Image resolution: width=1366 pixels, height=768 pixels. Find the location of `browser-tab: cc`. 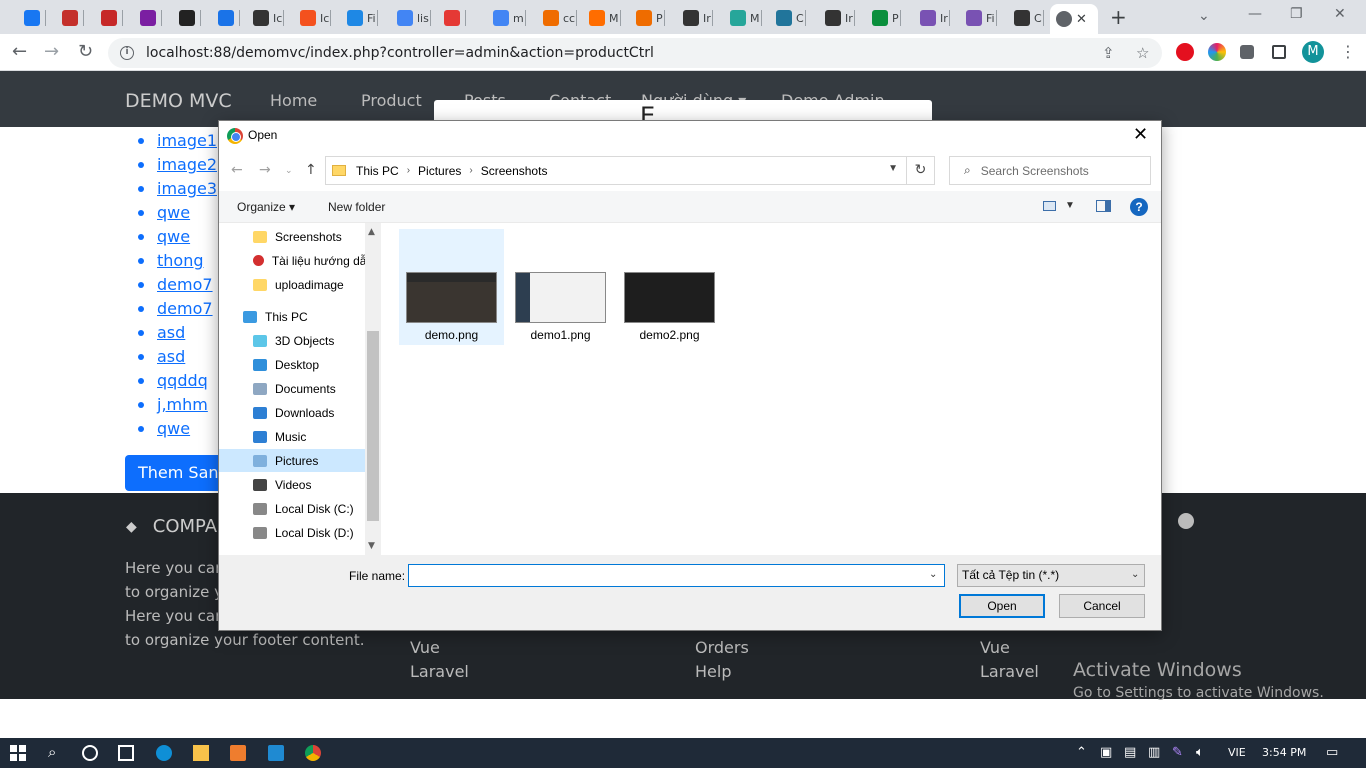

browser-tab: cc is located at coordinates (558, 18).